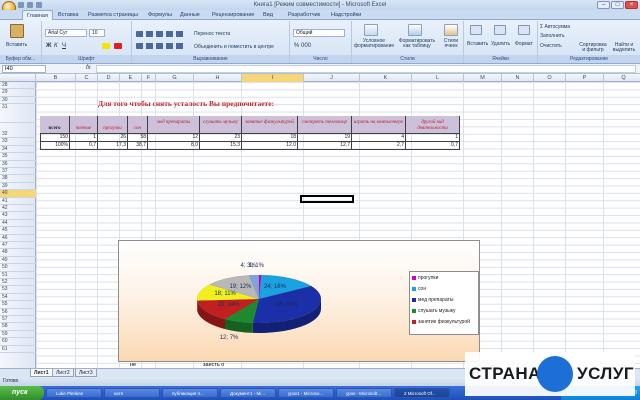 The height and width of the screenshot is (400, 640). I want to click on row-header-40: 40, so click(18, 194).